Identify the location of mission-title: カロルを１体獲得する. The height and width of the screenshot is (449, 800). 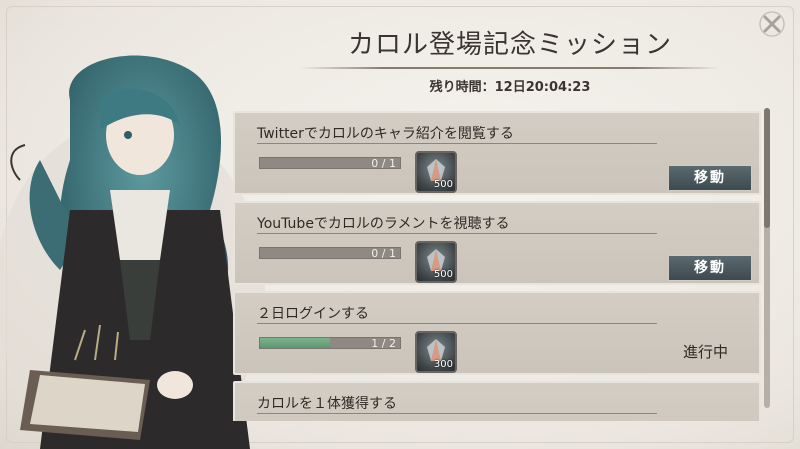
(327, 404).